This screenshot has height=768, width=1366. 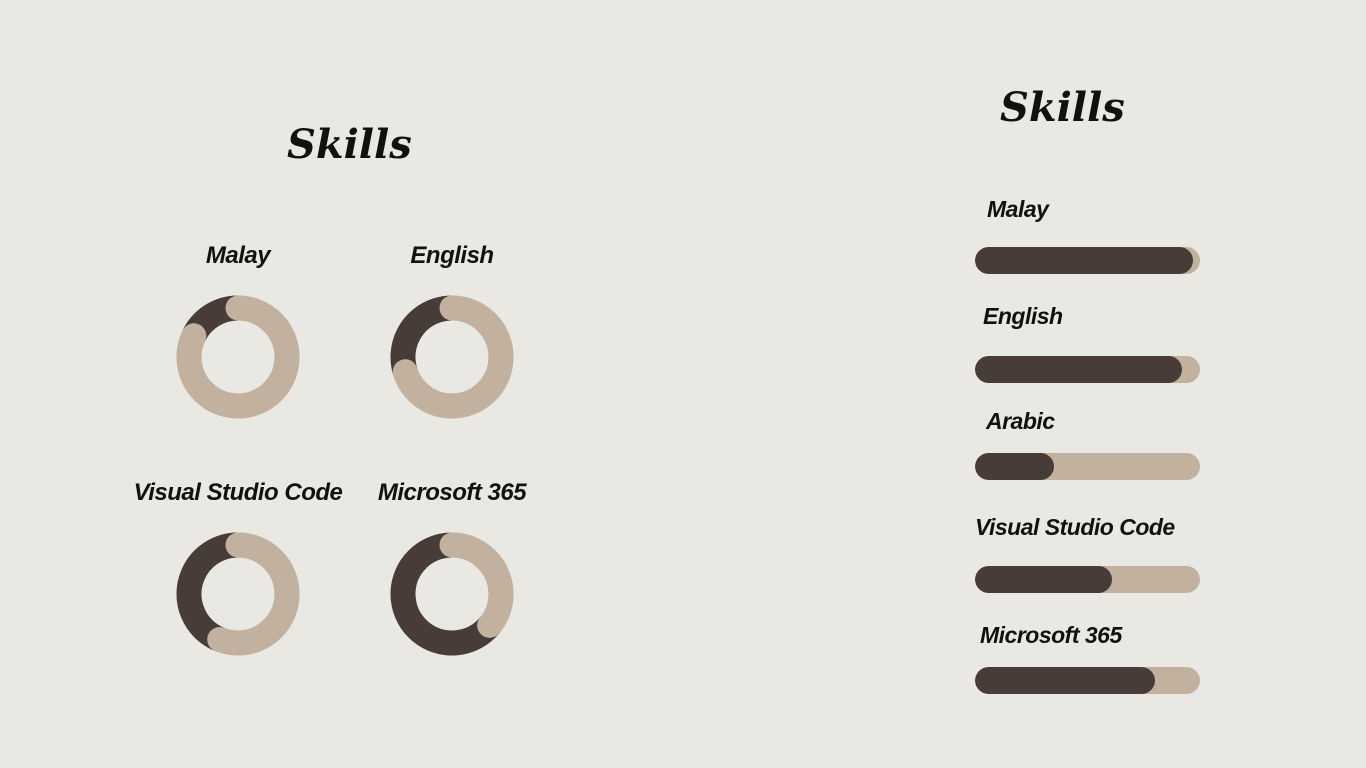 What do you see at coordinates (452, 492) in the screenshot?
I see `donut-label: Microsoft 365` at bounding box center [452, 492].